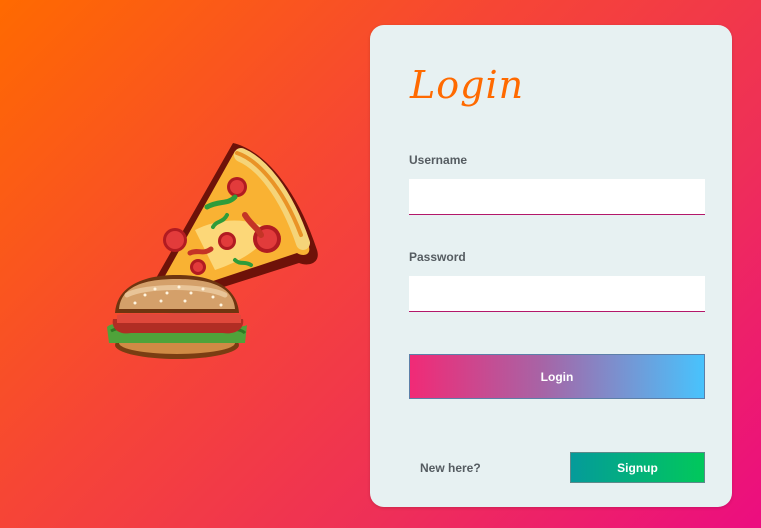 The height and width of the screenshot is (528, 761). What do you see at coordinates (557, 294) in the screenshot?
I see `password-input` at bounding box center [557, 294].